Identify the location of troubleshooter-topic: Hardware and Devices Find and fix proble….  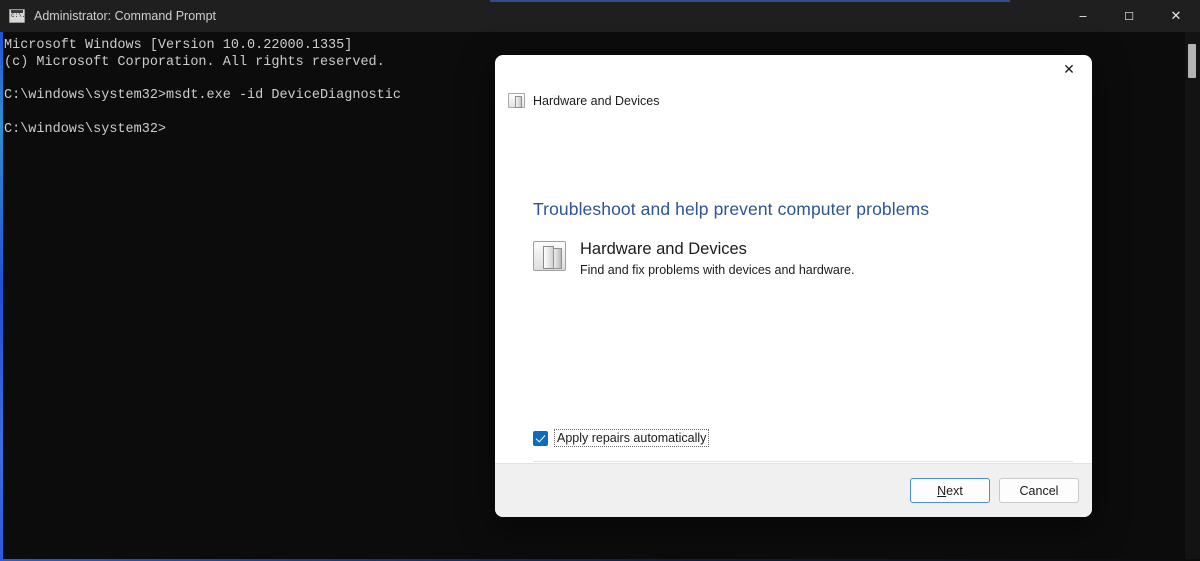
(803, 258).